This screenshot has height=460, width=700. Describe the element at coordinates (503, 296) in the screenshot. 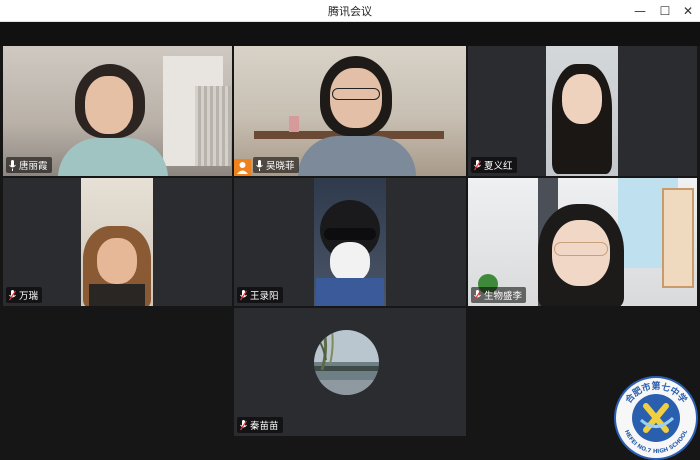

I see `participant-name: 生物盛李` at that location.